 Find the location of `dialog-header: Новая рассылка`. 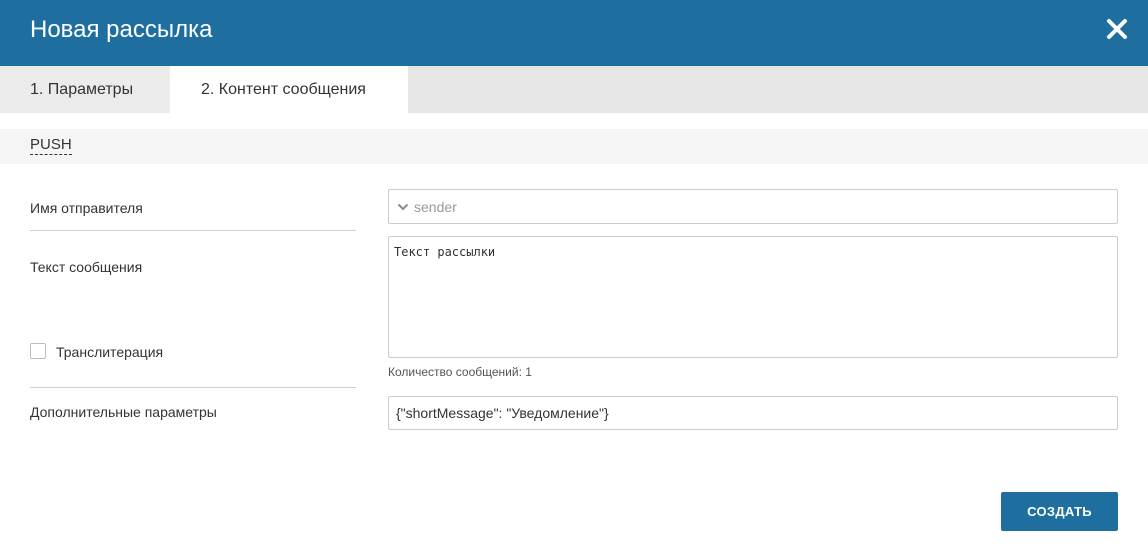

dialog-header: Новая рассылка is located at coordinates (574, 33).